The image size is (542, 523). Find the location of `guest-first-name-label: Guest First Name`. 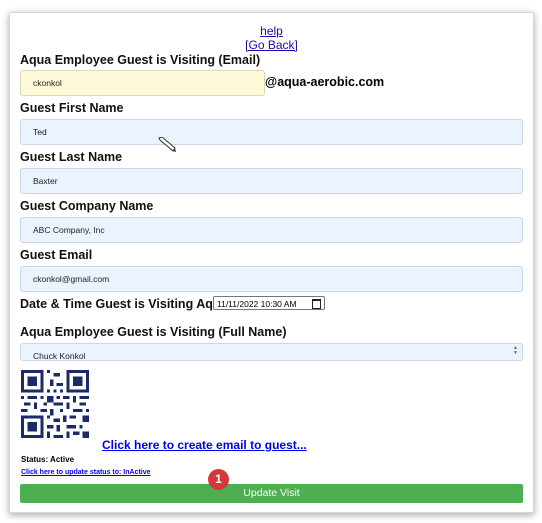

guest-first-name-label: Guest First Name is located at coordinates (72, 108).